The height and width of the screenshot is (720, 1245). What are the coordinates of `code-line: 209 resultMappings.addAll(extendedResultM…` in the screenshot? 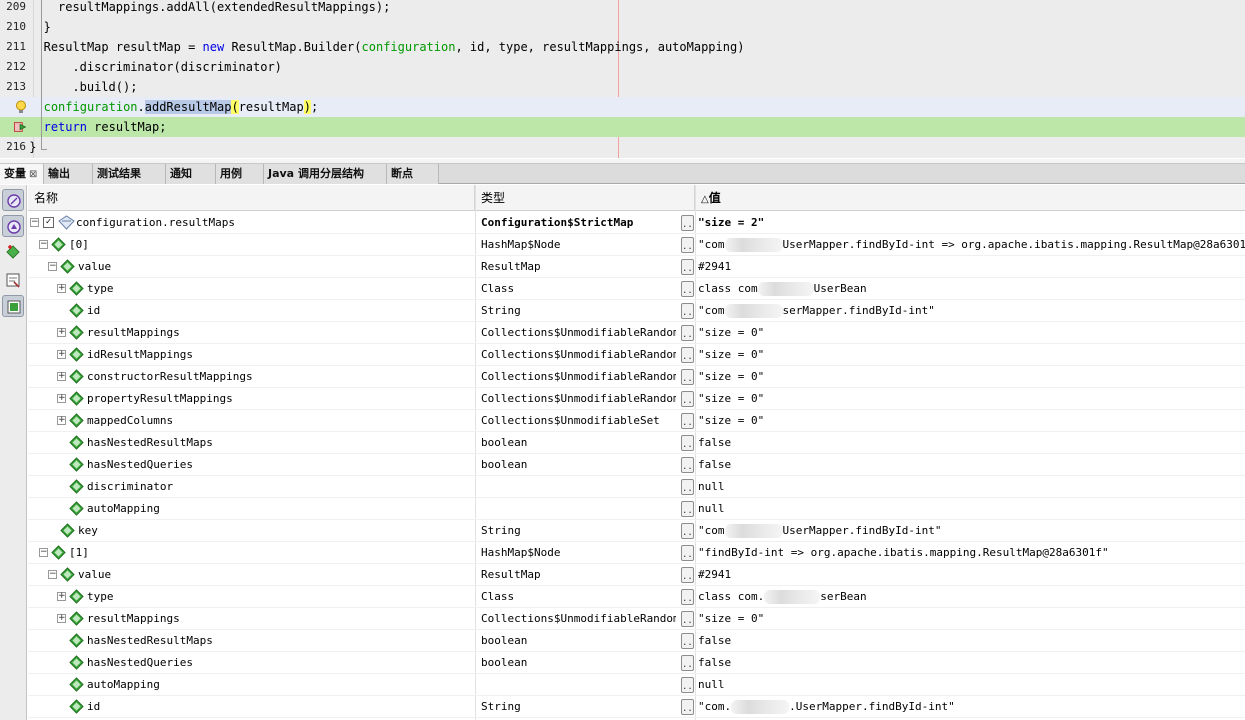 It's located at (622, 8).